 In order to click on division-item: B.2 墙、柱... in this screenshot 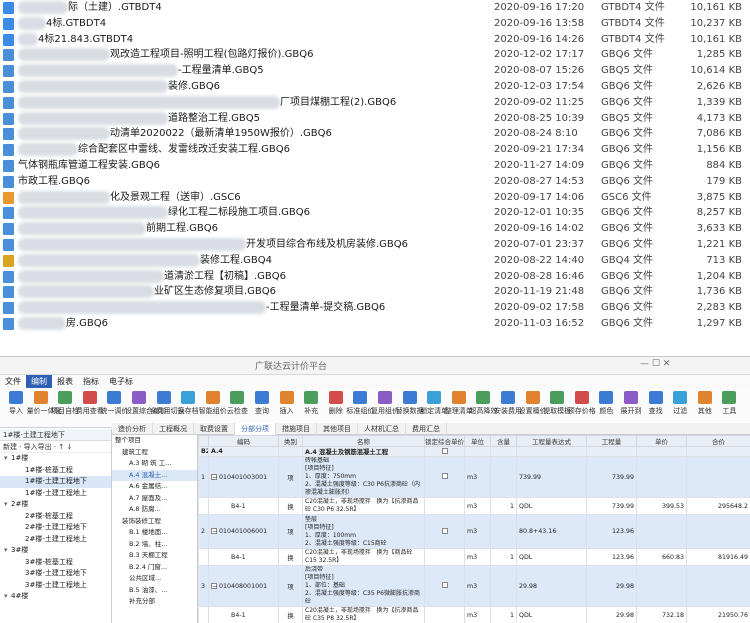, I will do `click(154, 545)`.